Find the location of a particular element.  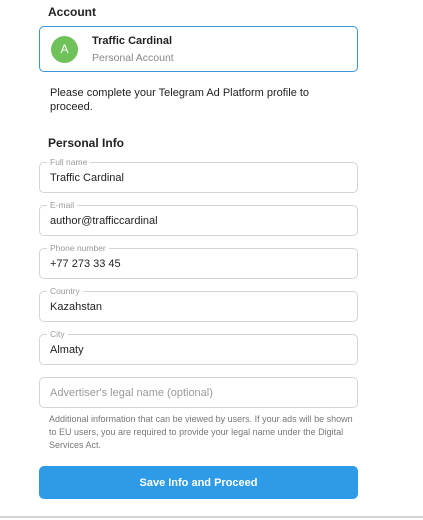

phone-value: +77 273 33 45 is located at coordinates (85, 264).